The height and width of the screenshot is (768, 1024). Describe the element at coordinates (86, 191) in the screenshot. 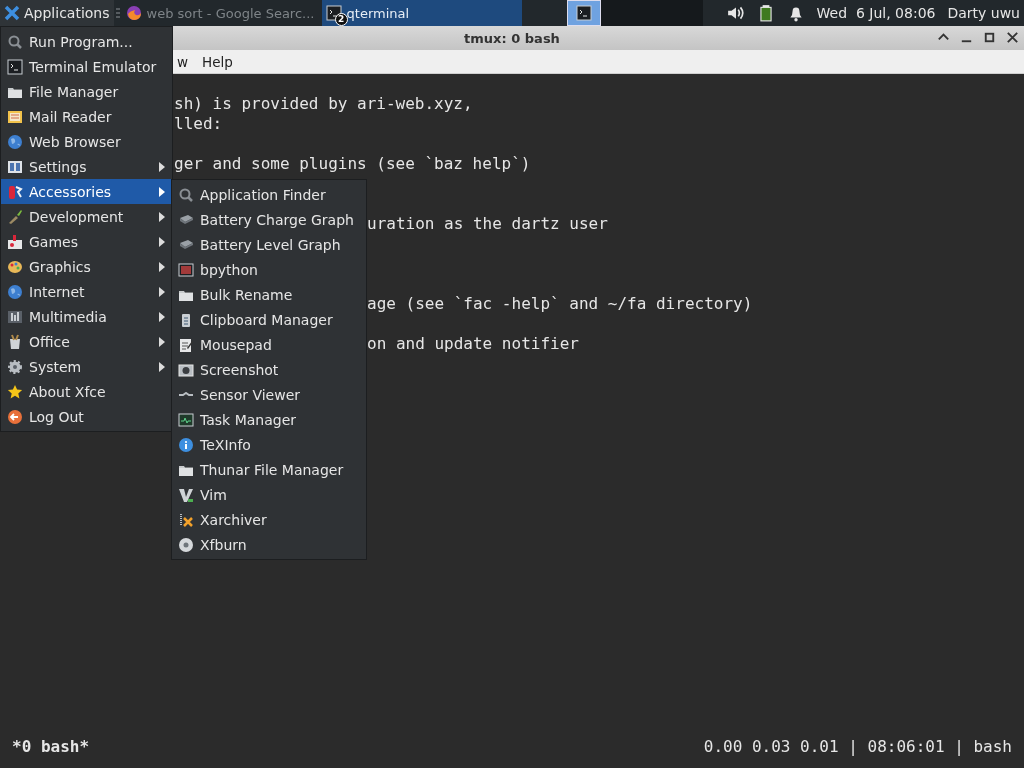

I see `menu-item: Accessories` at that location.